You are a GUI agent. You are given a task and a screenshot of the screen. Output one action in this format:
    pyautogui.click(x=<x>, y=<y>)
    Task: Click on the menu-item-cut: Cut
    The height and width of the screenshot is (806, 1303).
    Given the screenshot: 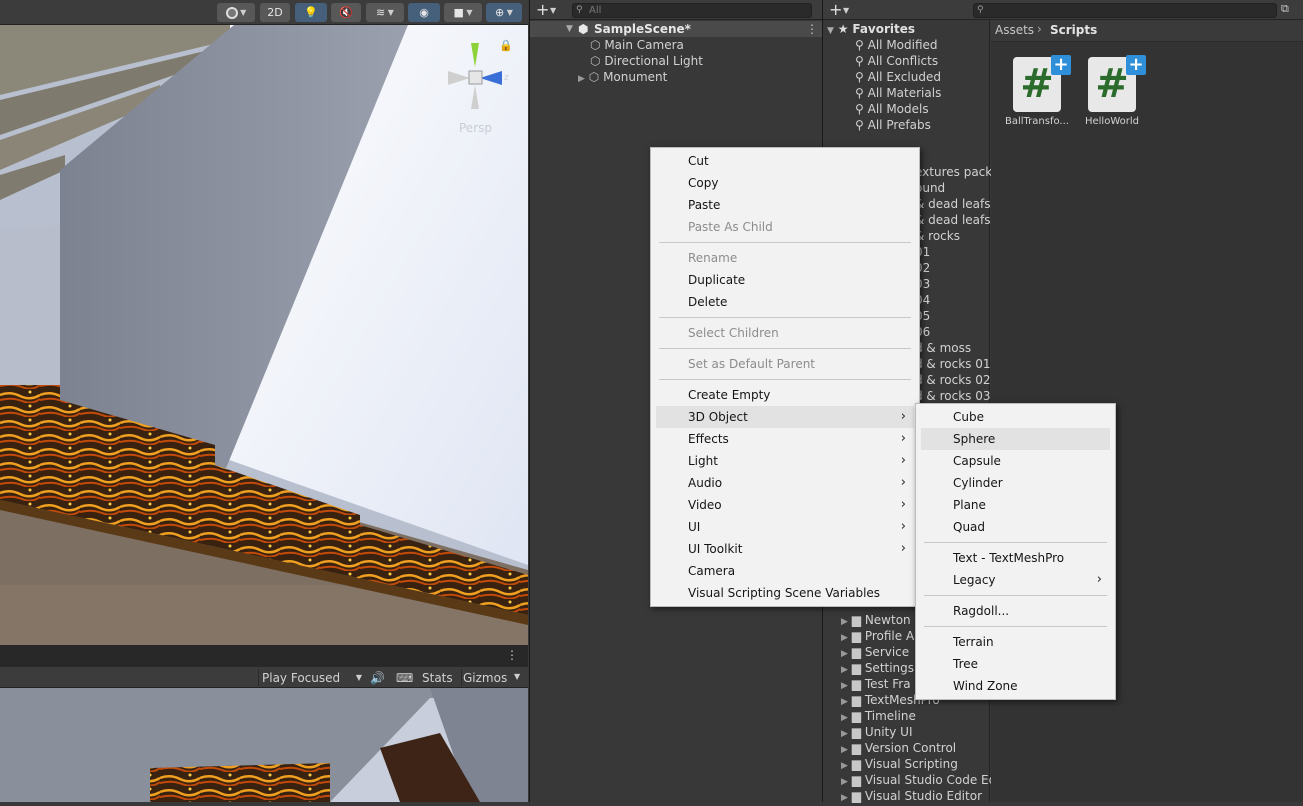 What is the action you would take?
    pyautogui.click(x=785, y=161)
    